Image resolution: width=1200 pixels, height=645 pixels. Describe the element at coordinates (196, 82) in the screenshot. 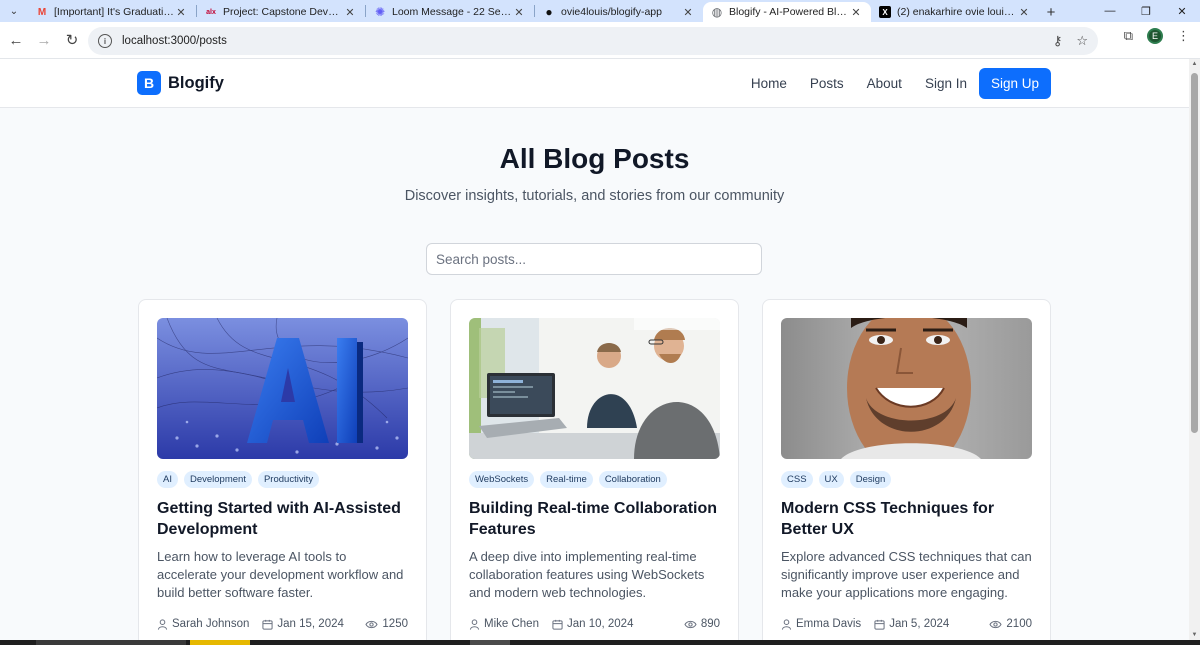

I see `brand-name: Blogify` at that location.